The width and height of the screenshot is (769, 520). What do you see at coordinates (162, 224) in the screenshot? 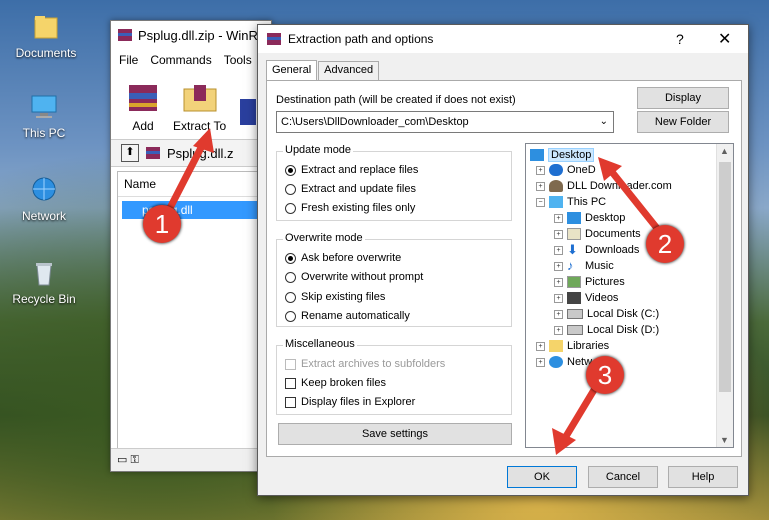
I see `callout-badge-1: 1` at bounding box center [162, 224].